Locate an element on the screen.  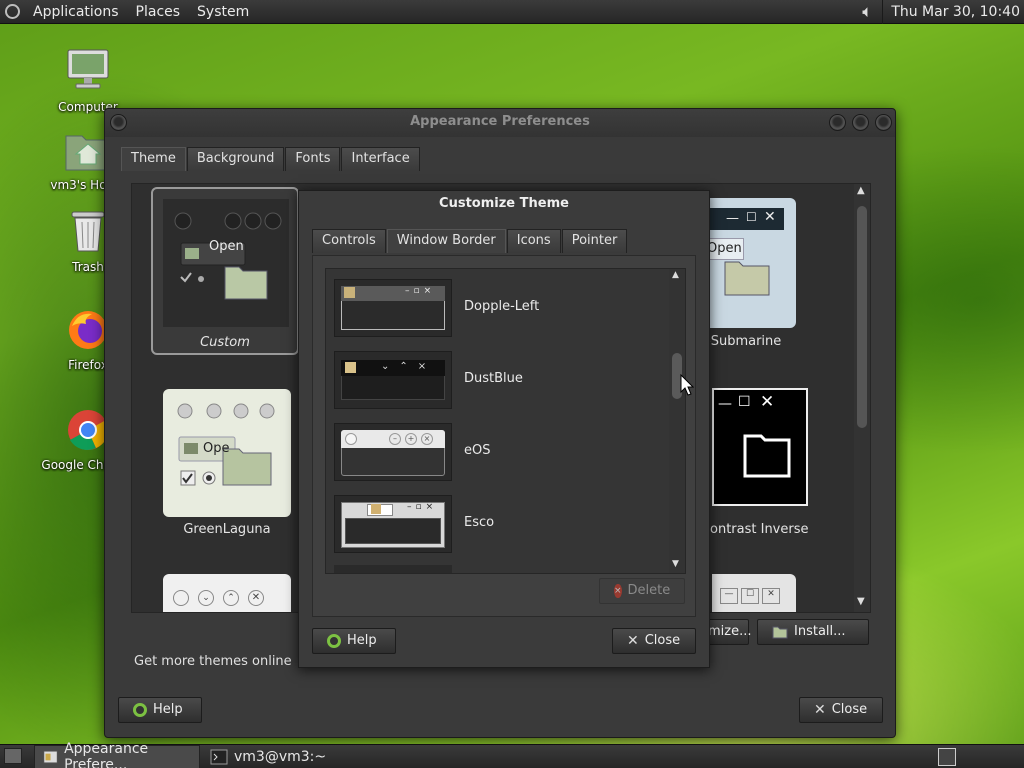
tab-controls: Controls is located at coordinates (349, 241).